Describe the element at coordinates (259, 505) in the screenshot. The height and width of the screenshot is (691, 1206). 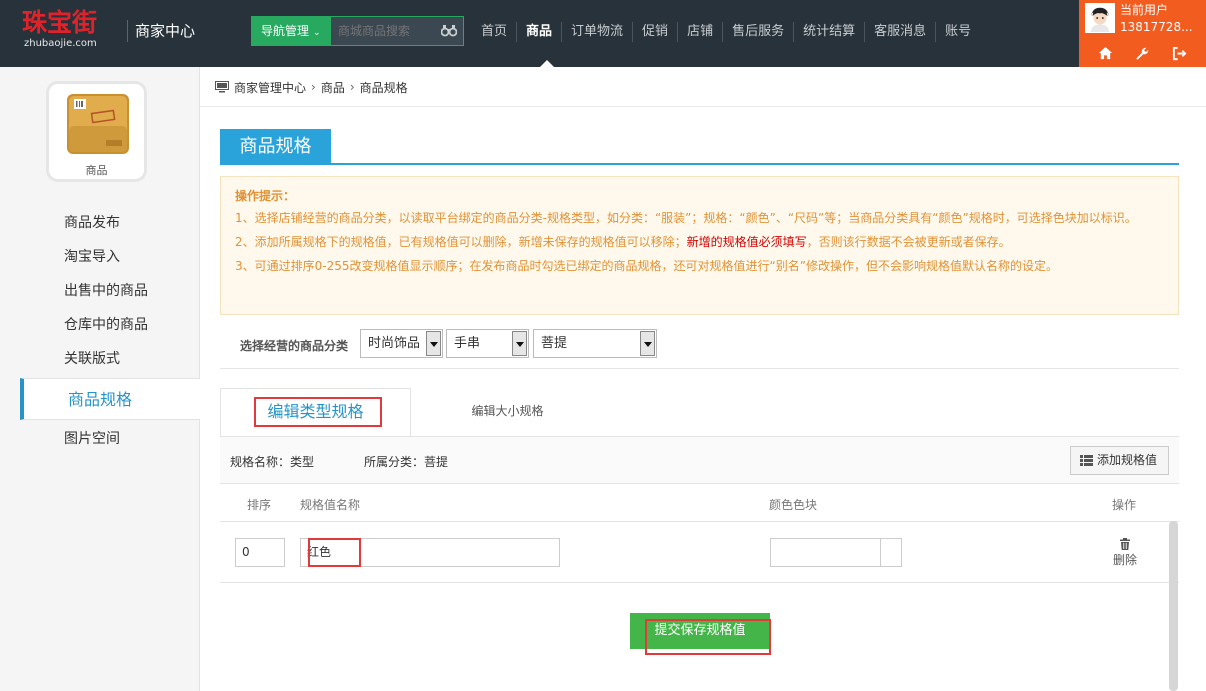
I see `column-header-order: 排序` at that location.